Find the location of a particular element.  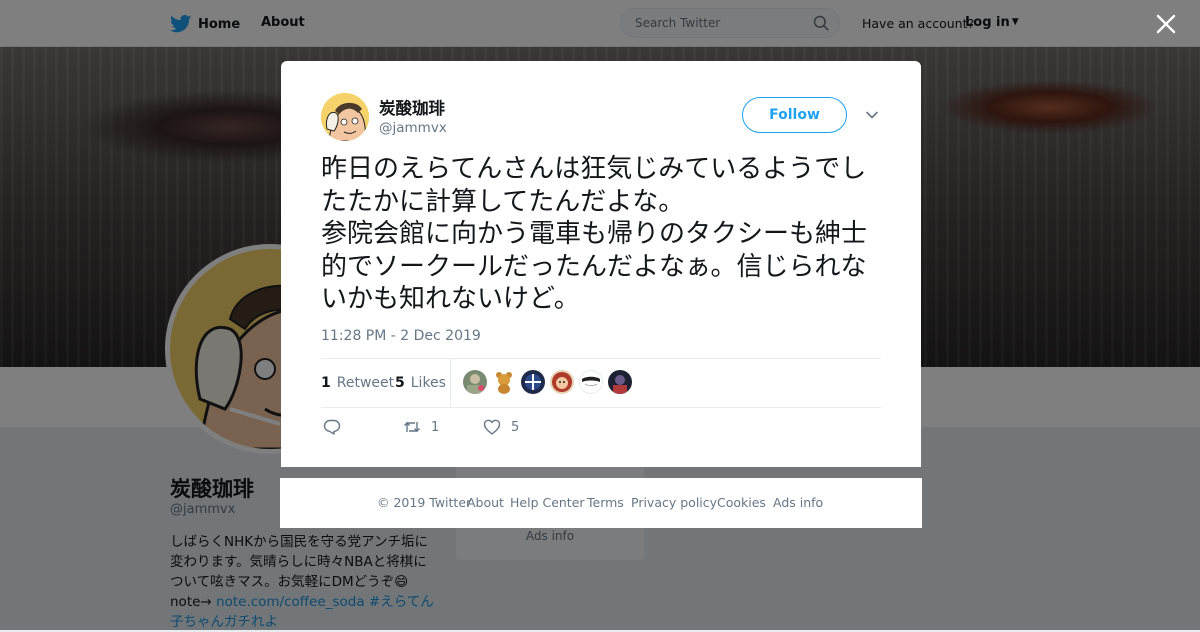

tweet-author-avatar is located at coordinates (345, 117).